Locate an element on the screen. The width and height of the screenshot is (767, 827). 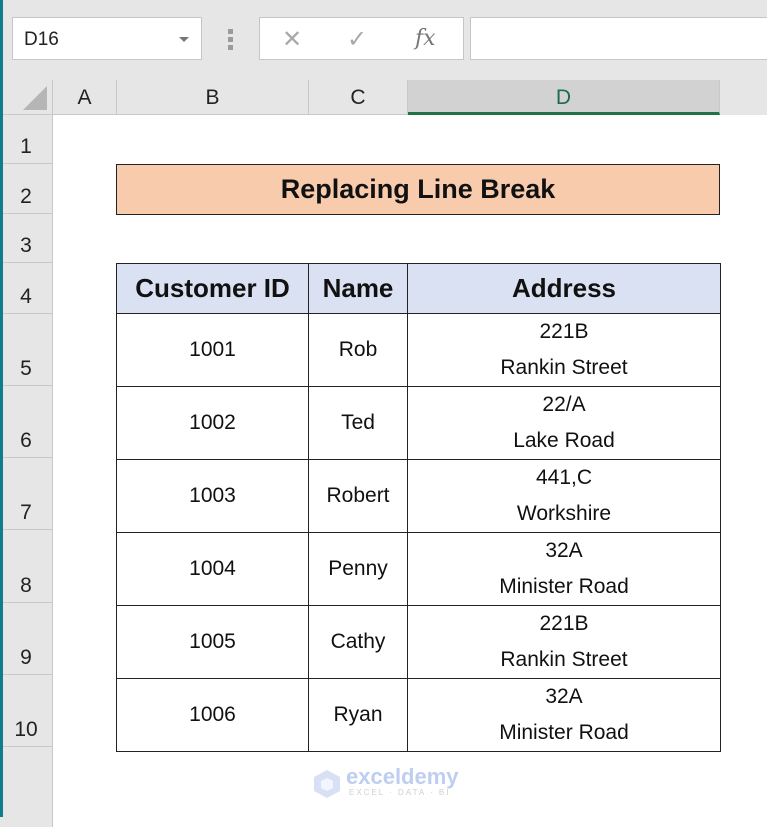
header-address: Address is located at coordinates (564, 288).